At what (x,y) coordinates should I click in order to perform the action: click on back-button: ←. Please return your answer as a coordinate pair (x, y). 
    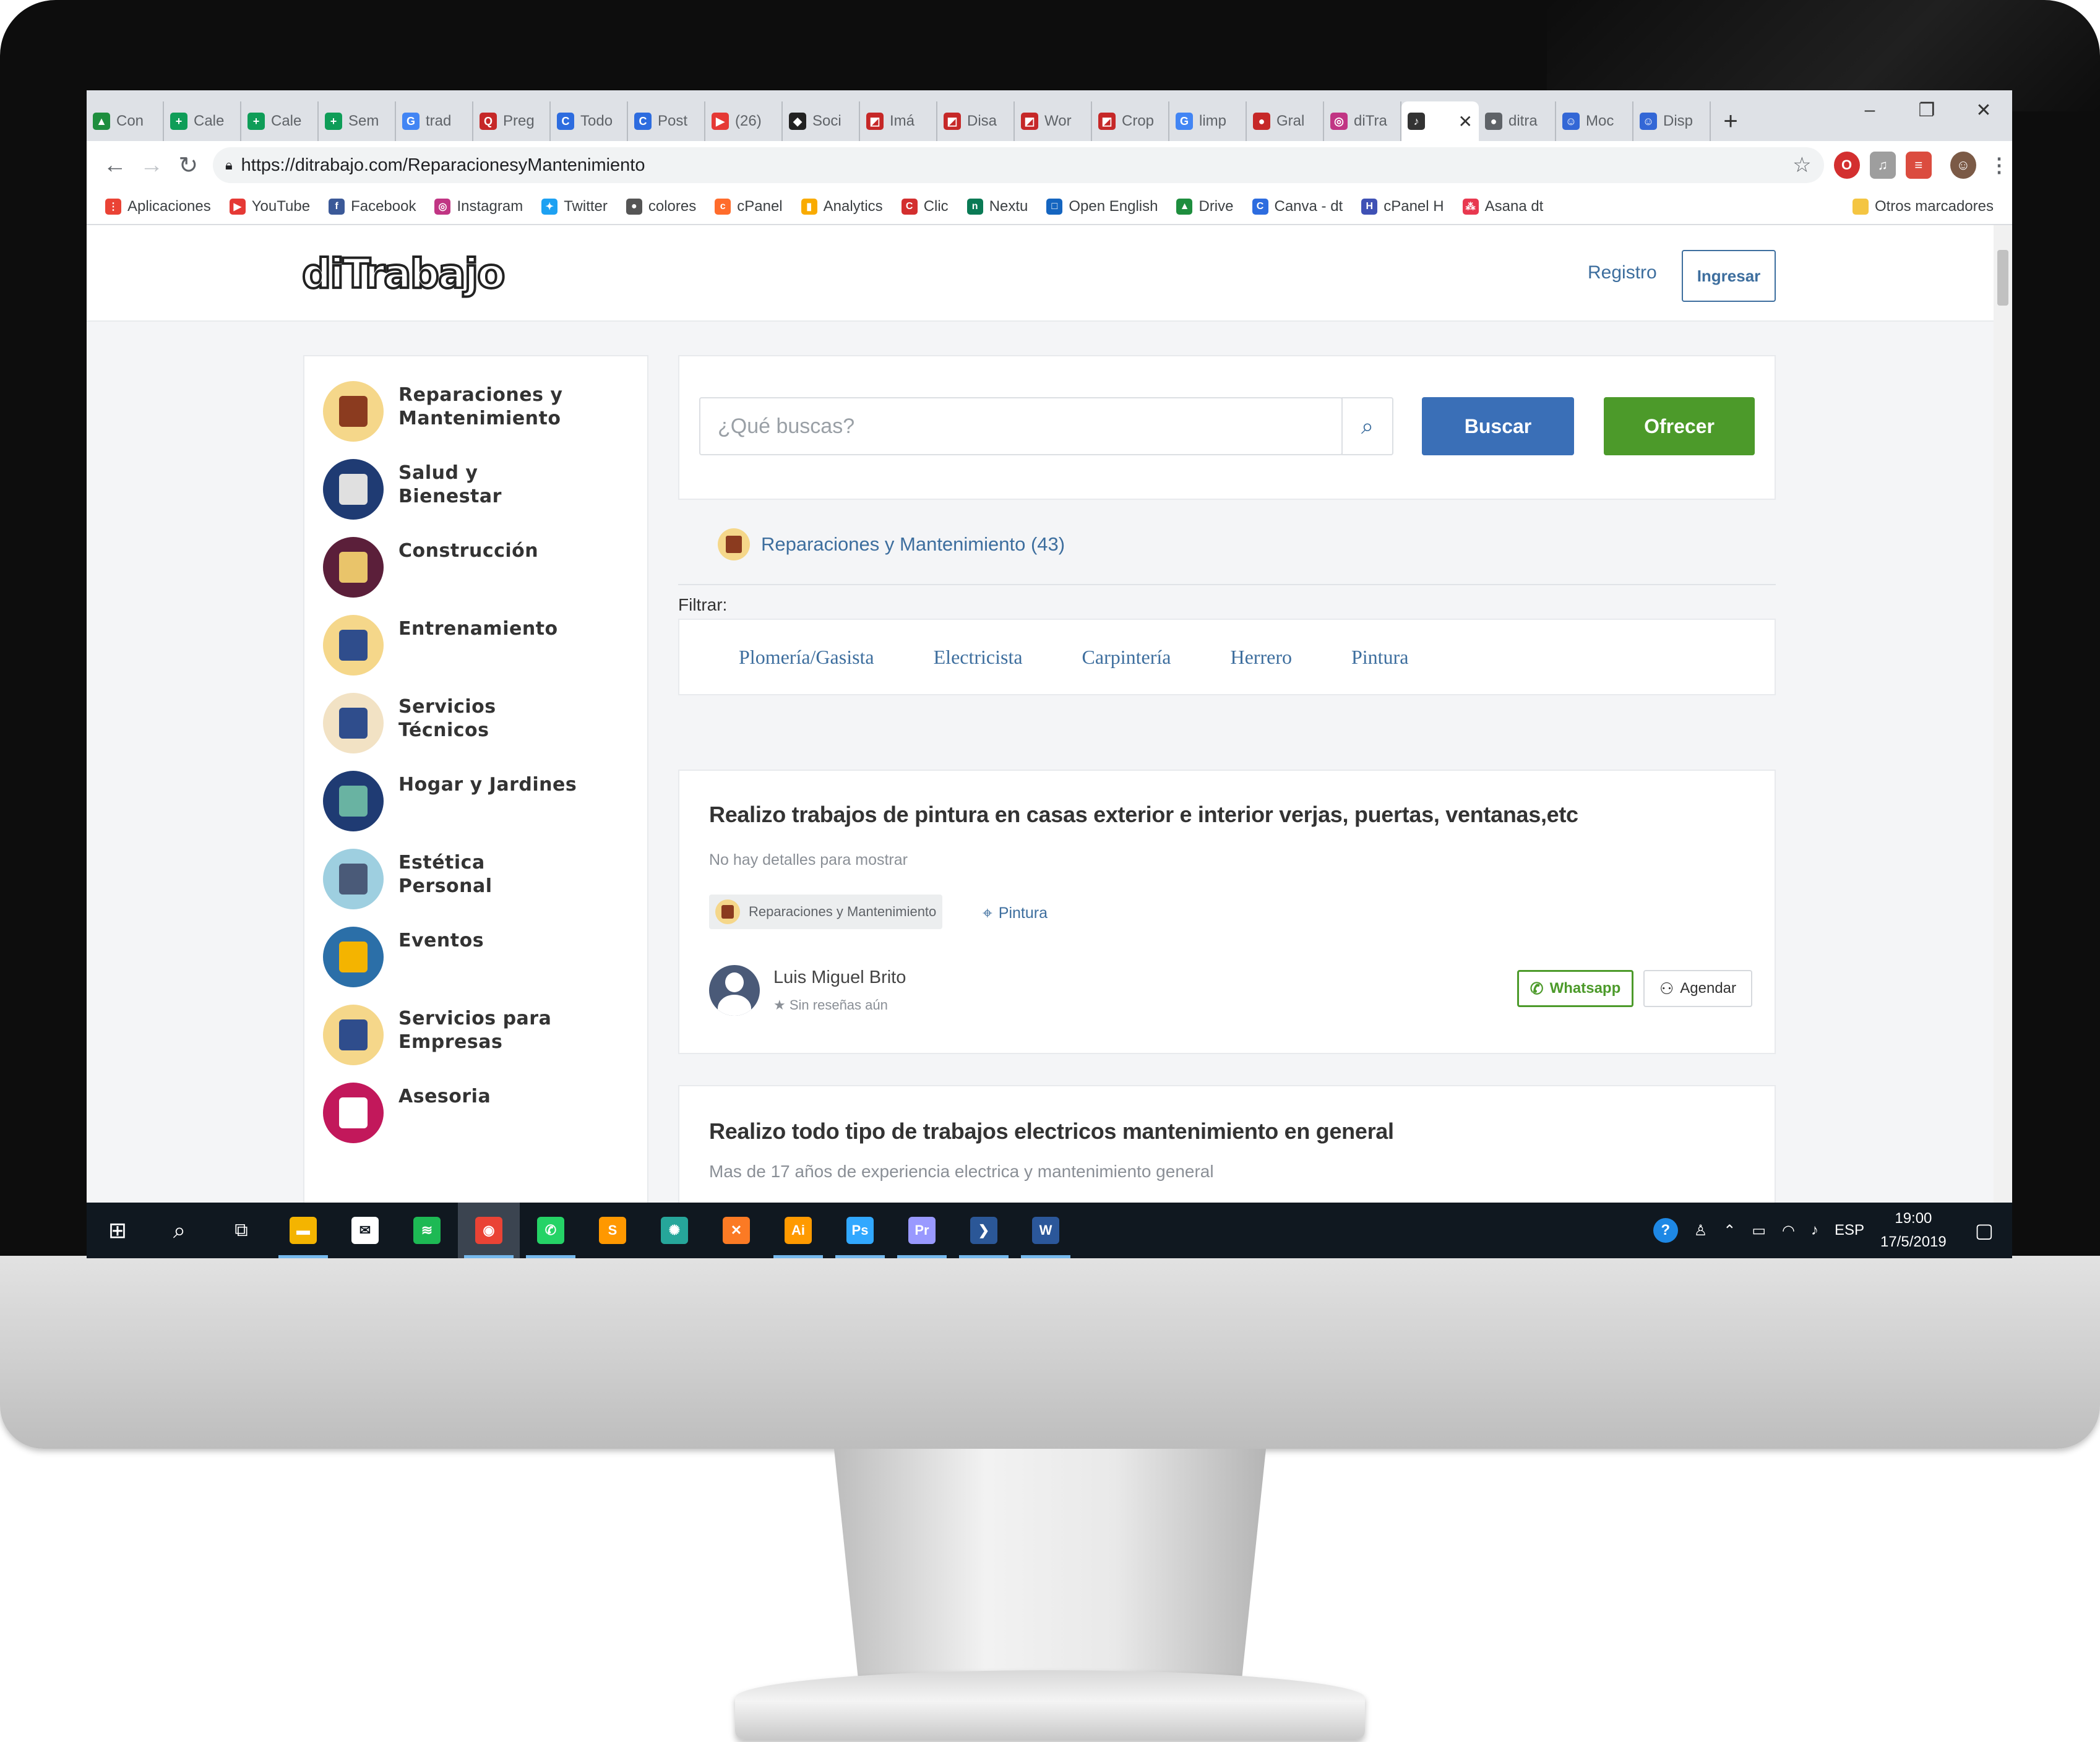
    Looking at the image, I should click on (115, 165).